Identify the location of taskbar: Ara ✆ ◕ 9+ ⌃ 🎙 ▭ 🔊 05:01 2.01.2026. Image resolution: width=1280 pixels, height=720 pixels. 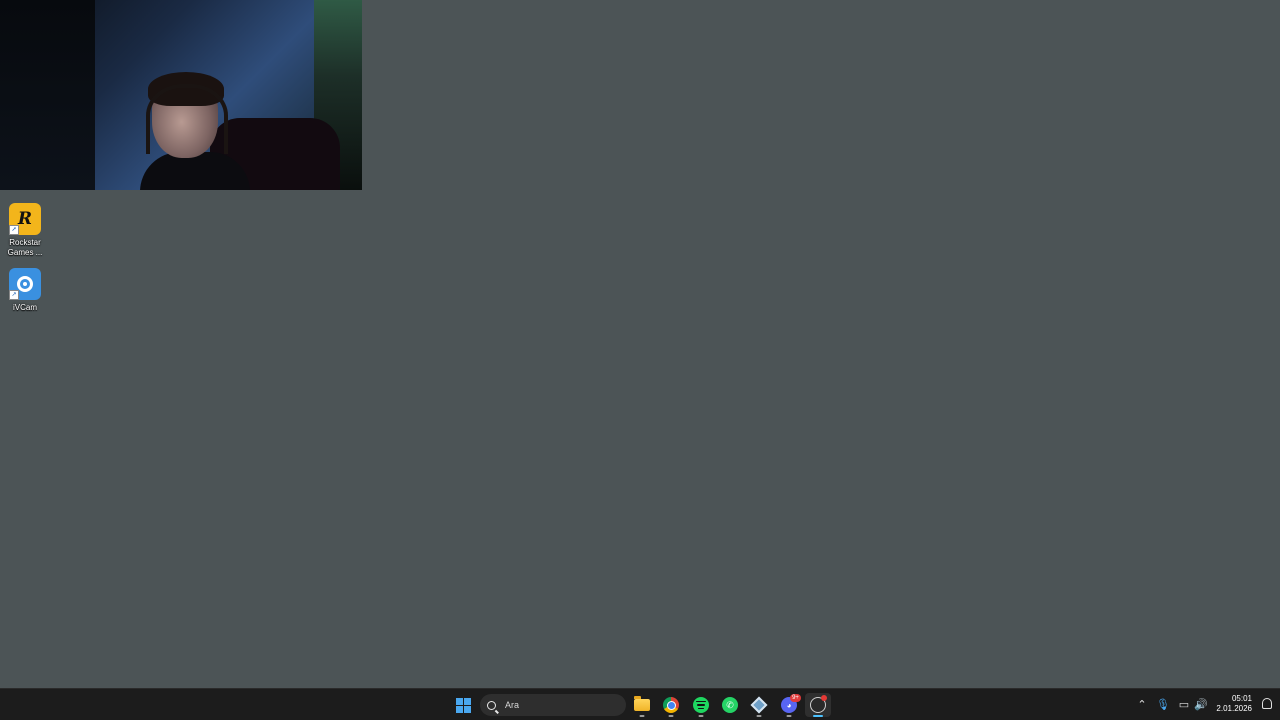
(640, 704).